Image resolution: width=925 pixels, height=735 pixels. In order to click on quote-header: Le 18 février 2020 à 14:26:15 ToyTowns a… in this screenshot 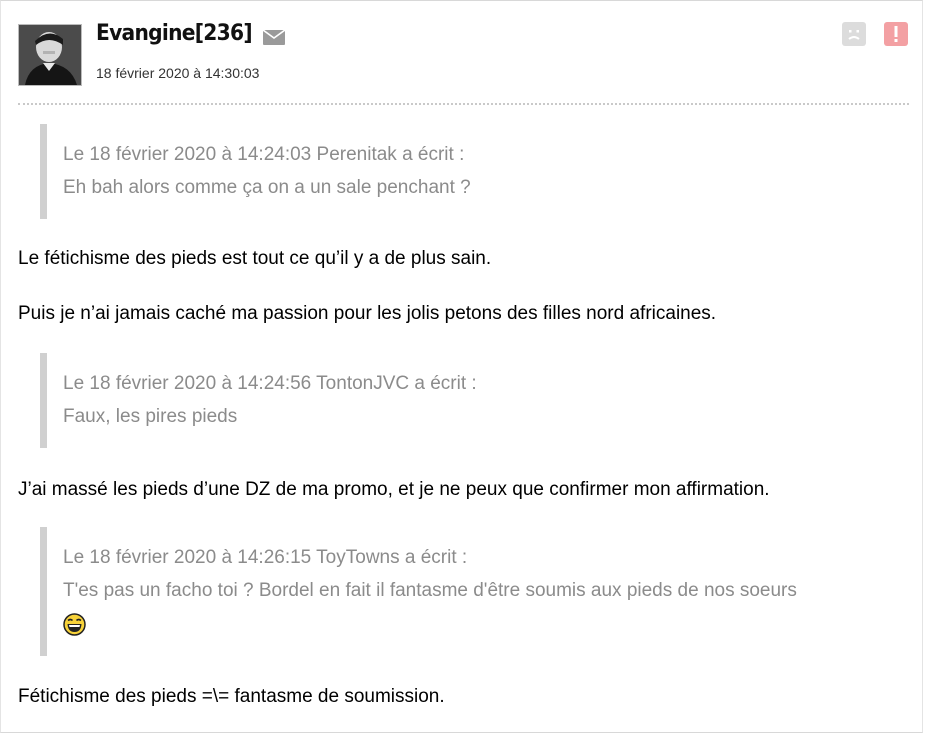, I will do `click(265, 557)`.